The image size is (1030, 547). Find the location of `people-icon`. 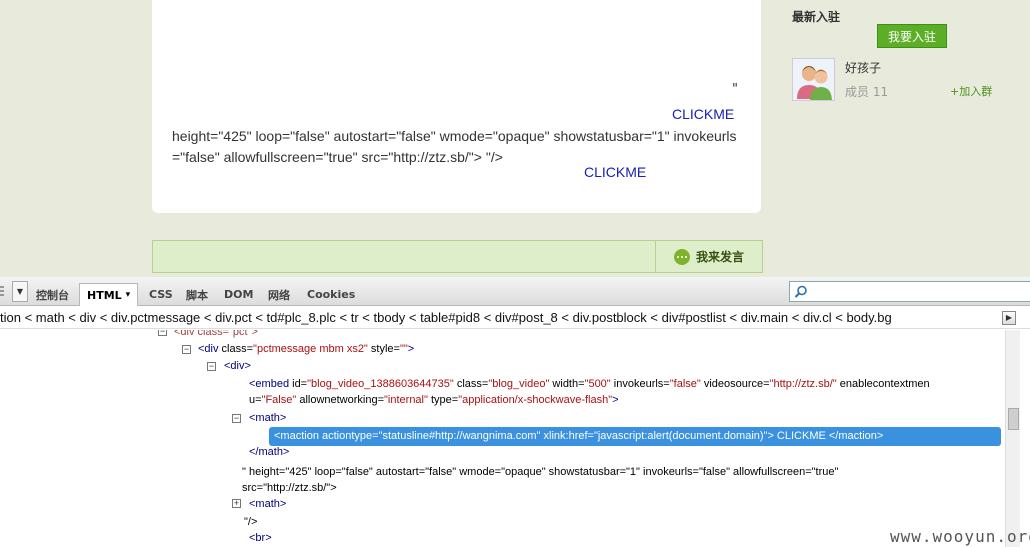

people-icon is located at coordinates (813, 79).